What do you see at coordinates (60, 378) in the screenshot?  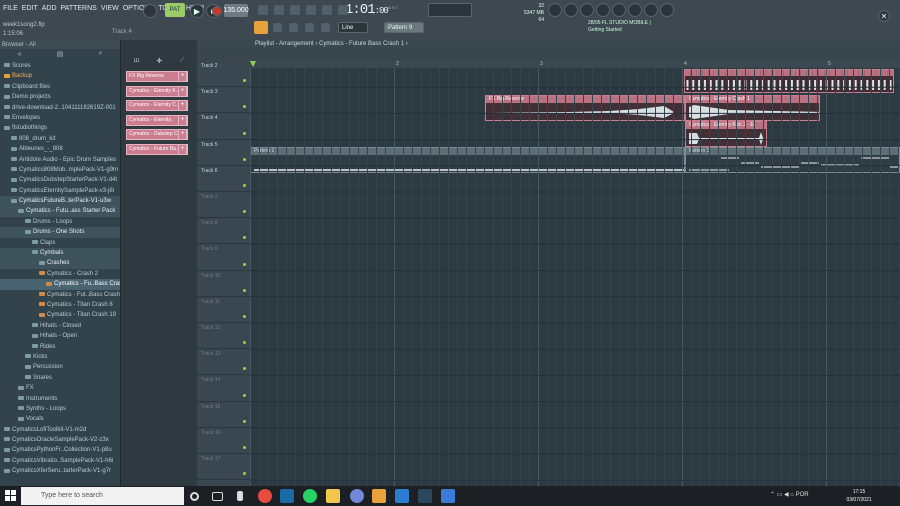 I see `browser-item: Snares` at bounding box center [60, 378].